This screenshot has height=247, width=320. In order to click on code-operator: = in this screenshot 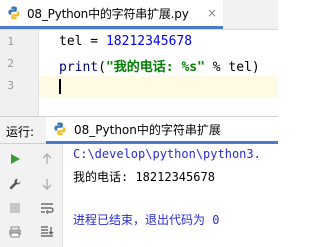, I will do `click(94, 41)`.